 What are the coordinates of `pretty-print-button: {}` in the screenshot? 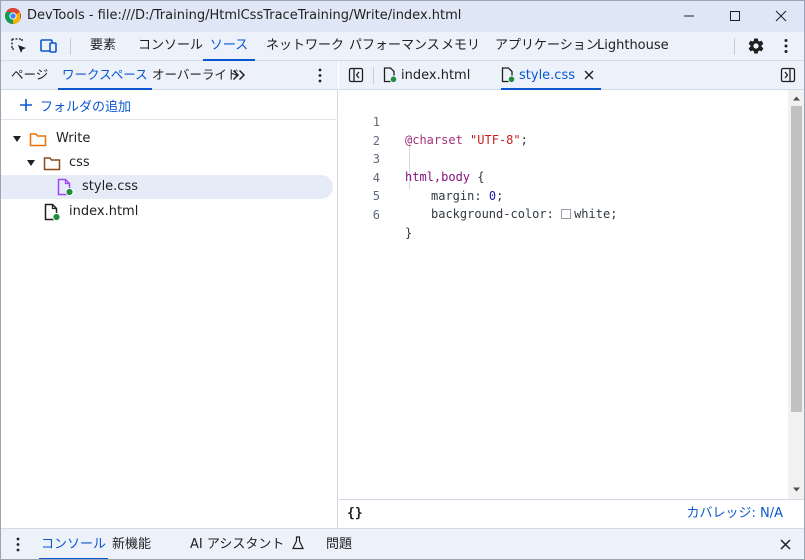 It's located at (355, 514).